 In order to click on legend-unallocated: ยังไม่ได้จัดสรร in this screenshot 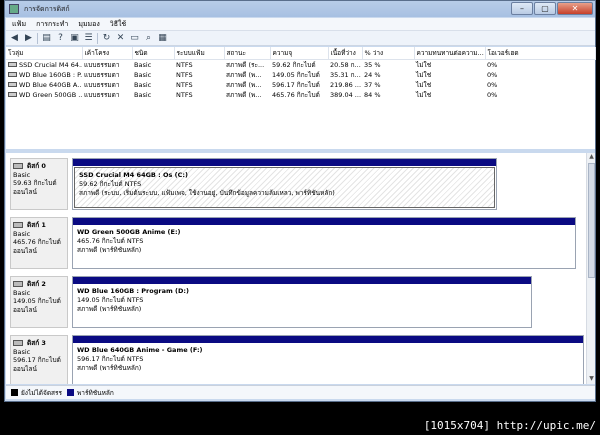, I will do `click(42, 392)`.